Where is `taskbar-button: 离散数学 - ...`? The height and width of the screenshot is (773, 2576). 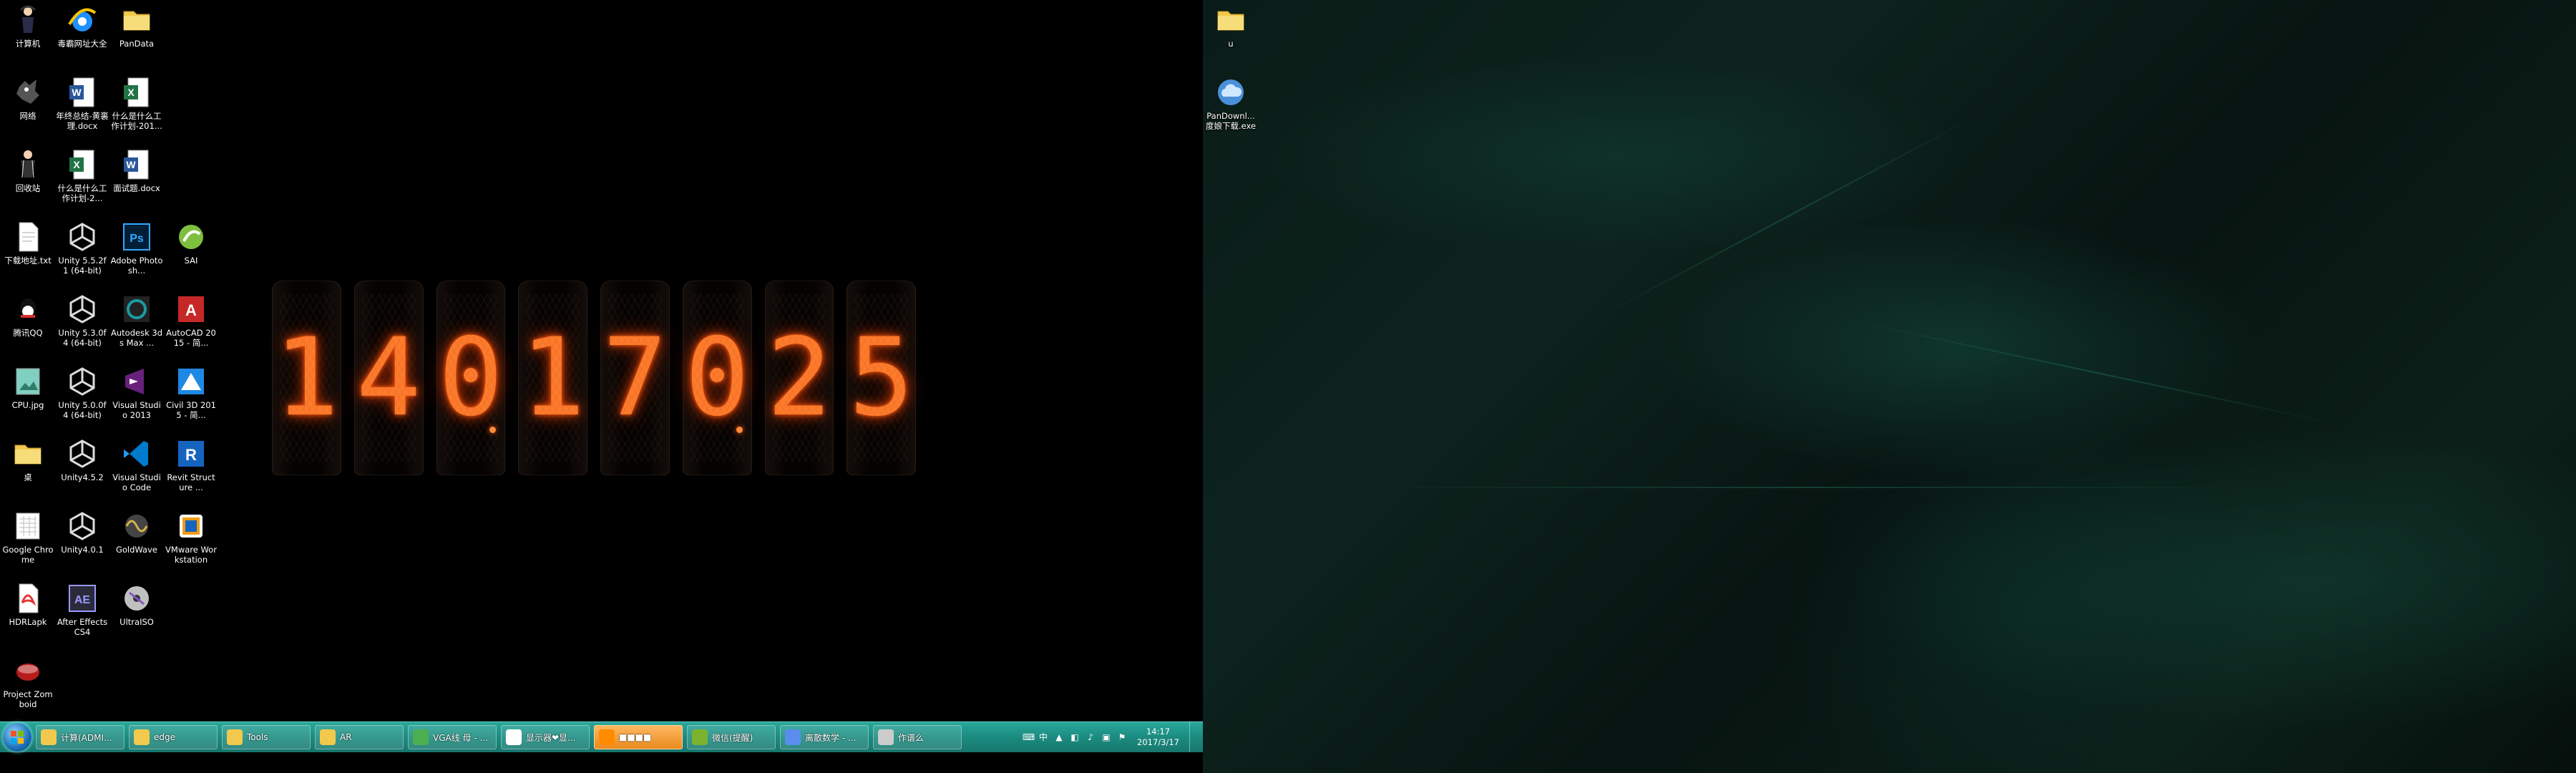 taskbar-button: 离散数学 - ... is located at coordinates (824, 737).